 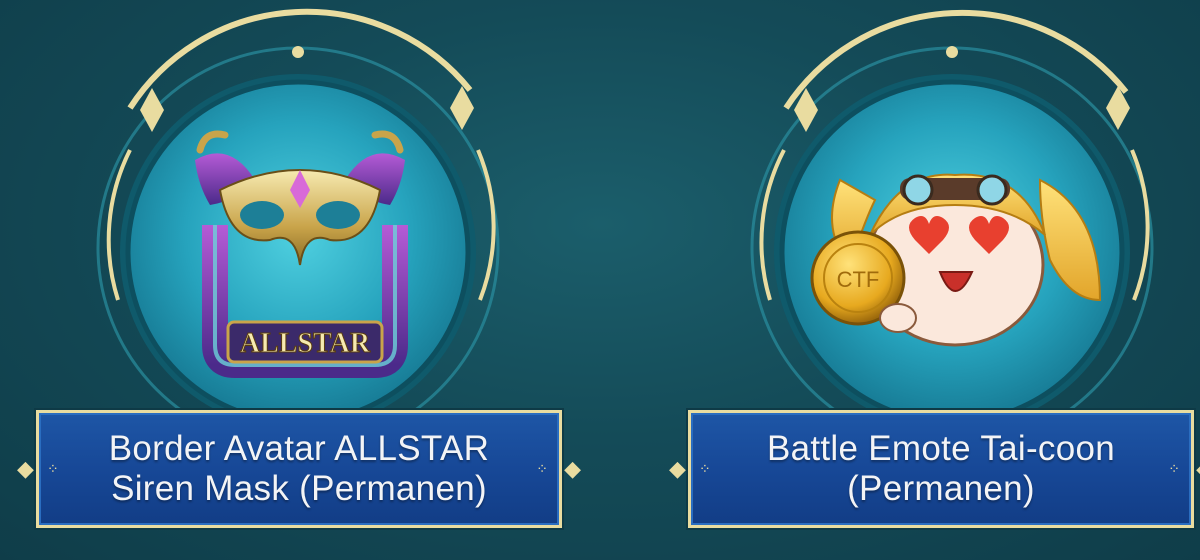 I want to click on reward-title-line1: Battle Emote Tai-coon, so click(x=941, y=448).